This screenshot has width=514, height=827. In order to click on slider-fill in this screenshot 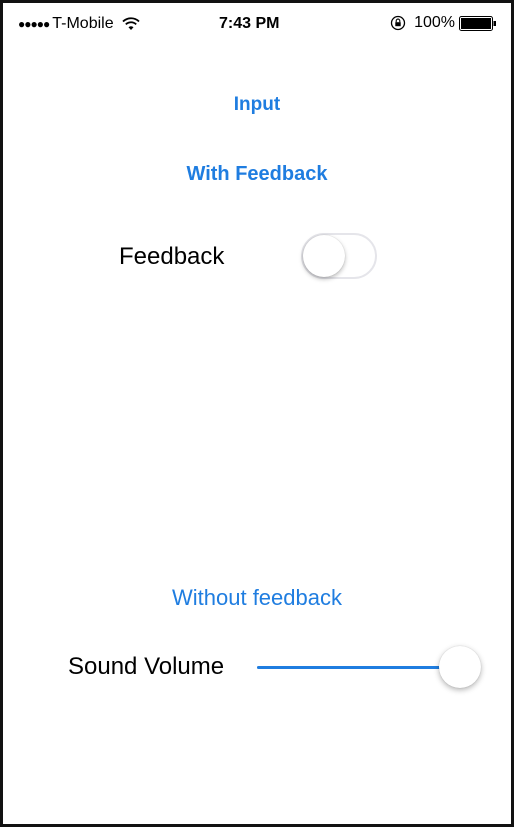, I will do `click(358, 667)`.